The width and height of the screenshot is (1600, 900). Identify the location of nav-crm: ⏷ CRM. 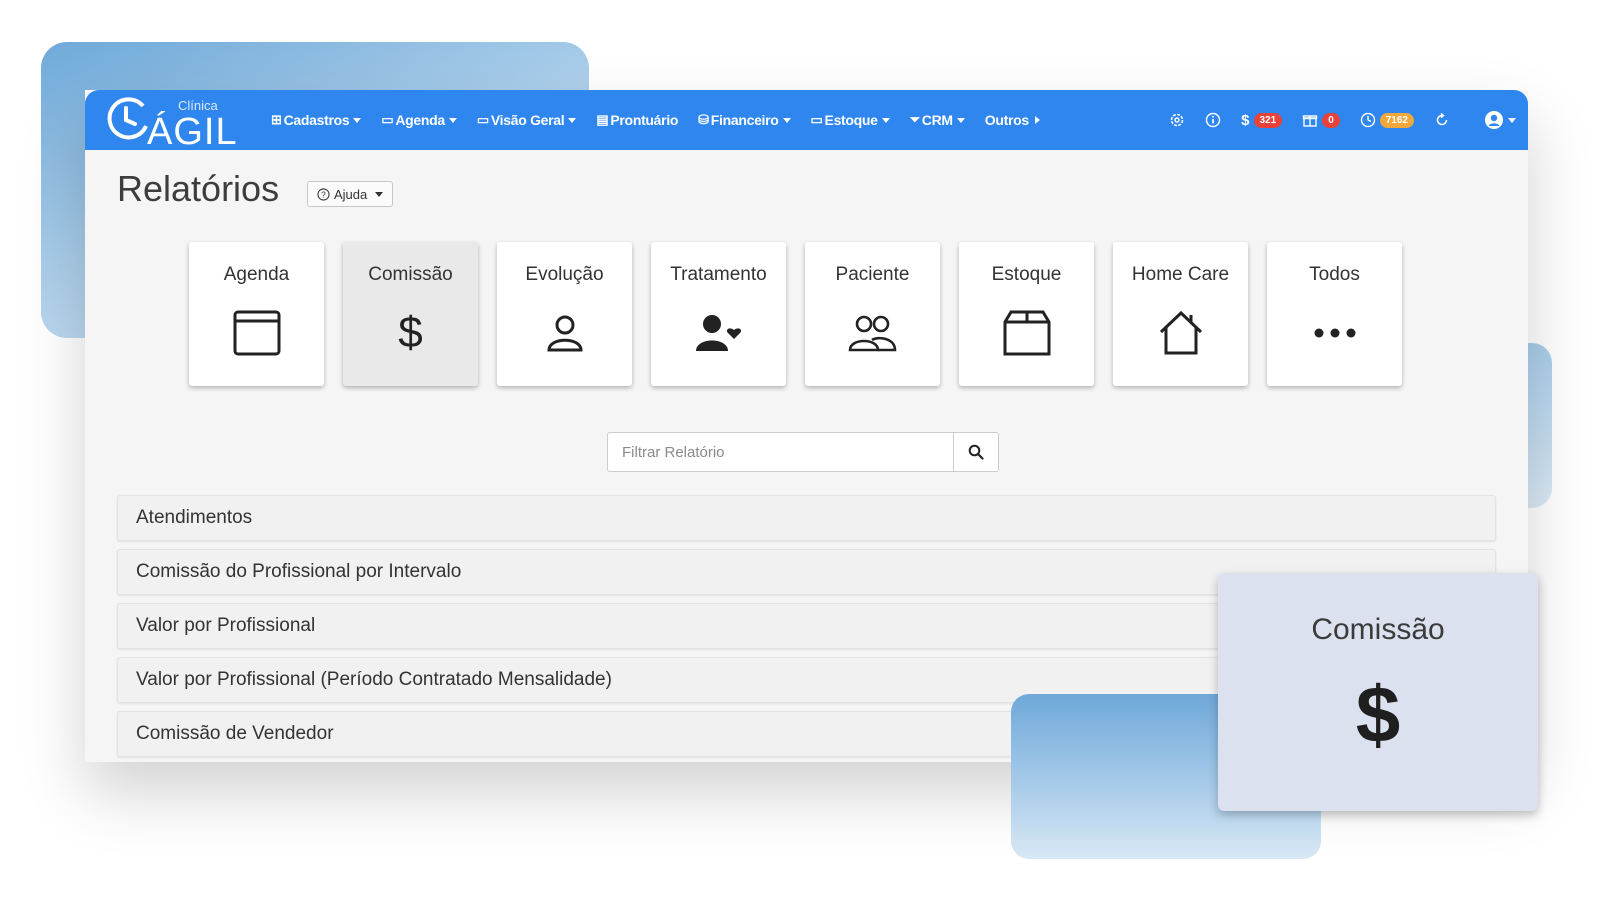
(937, 120).